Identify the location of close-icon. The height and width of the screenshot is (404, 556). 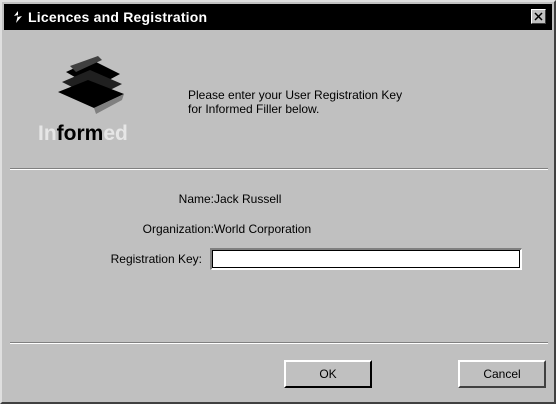
(538, 16).